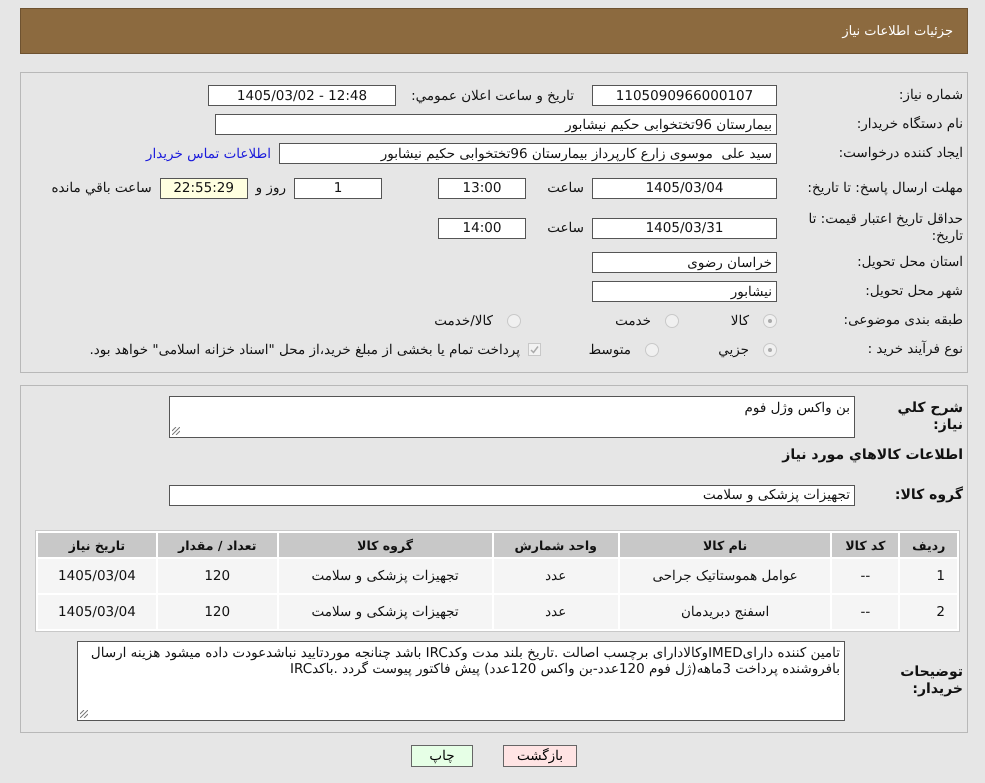 The height and width of the screenshot is (783, 985). I want to click on field-label: شرح کلي نیاز:, so click(929, 417).